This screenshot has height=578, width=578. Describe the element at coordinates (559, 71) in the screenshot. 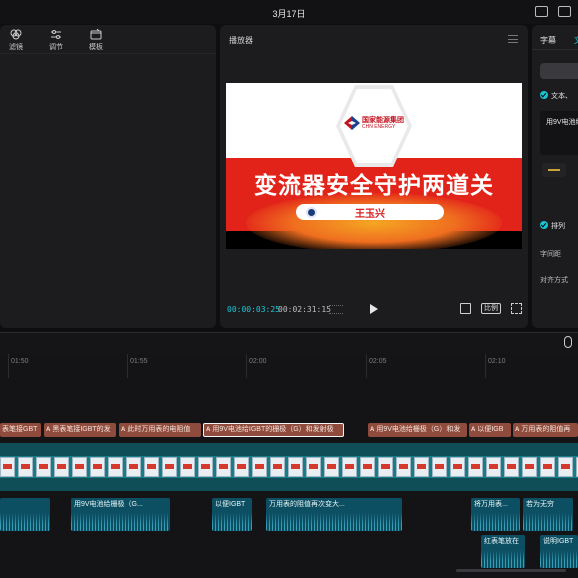

I see `preset-input` at that location.